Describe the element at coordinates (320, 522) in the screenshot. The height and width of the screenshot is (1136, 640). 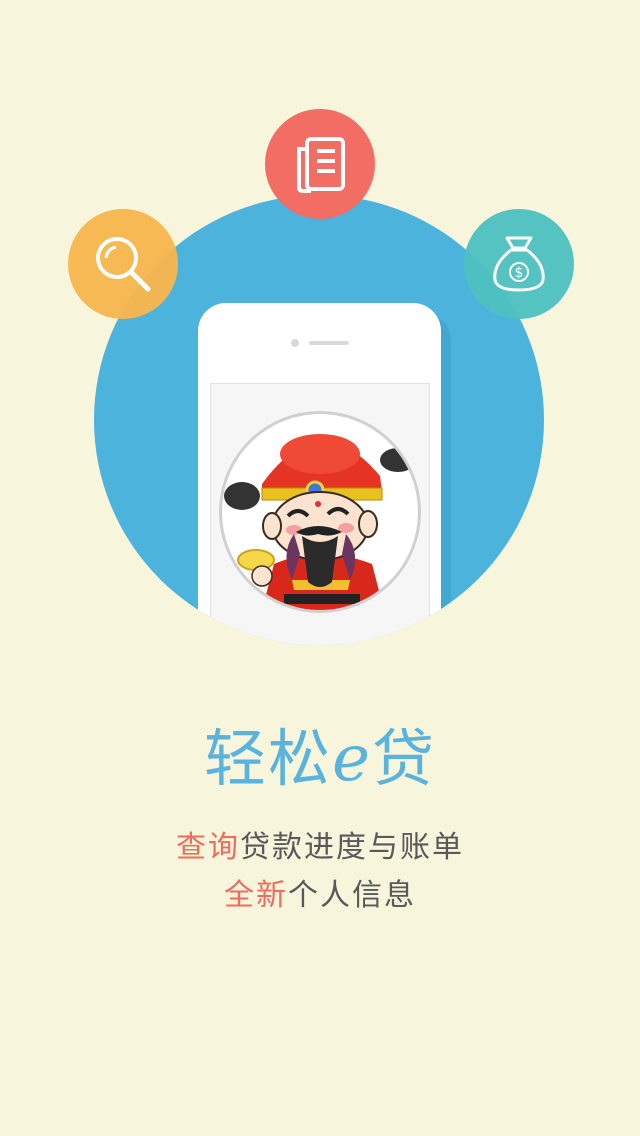
I see `mascot-image` at that location.